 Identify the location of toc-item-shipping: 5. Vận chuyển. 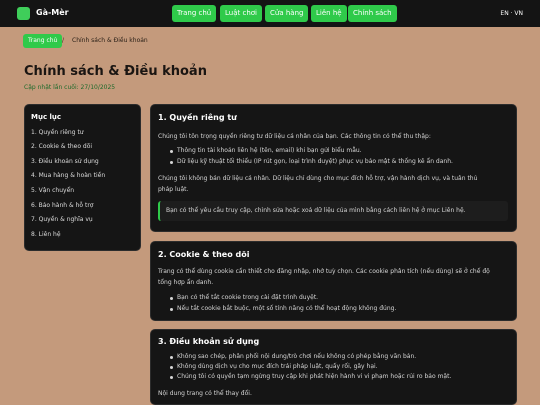
(52, 190).